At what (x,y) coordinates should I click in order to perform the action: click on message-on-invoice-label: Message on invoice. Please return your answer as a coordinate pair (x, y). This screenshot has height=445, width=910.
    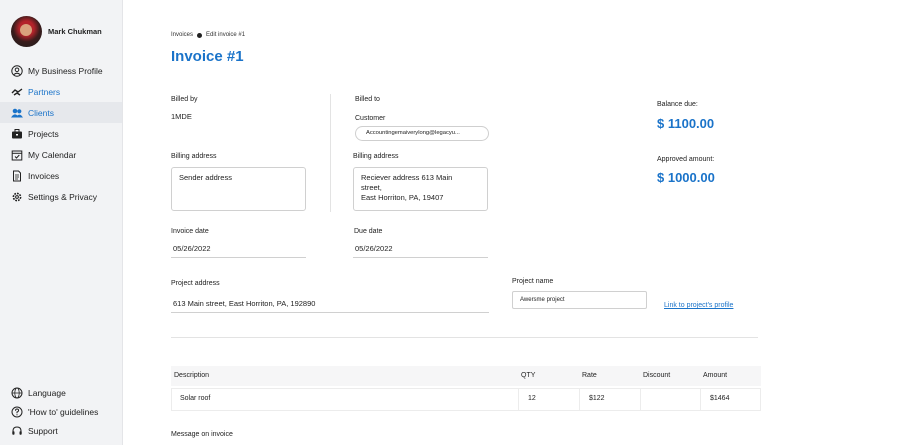
    Looking at the image, I should click on (202, 434).